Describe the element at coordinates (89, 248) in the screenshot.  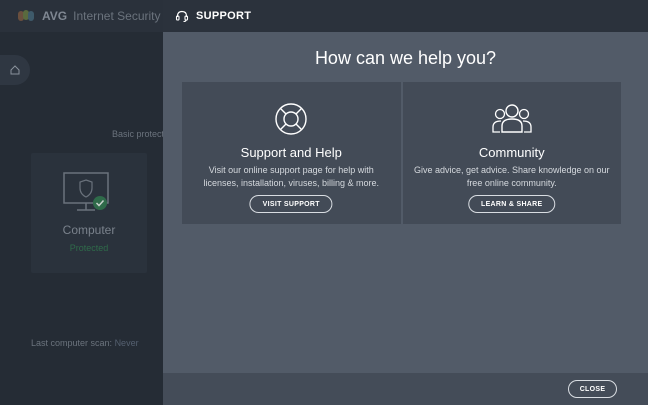
I see `computer-card-status: Protected` at that location.